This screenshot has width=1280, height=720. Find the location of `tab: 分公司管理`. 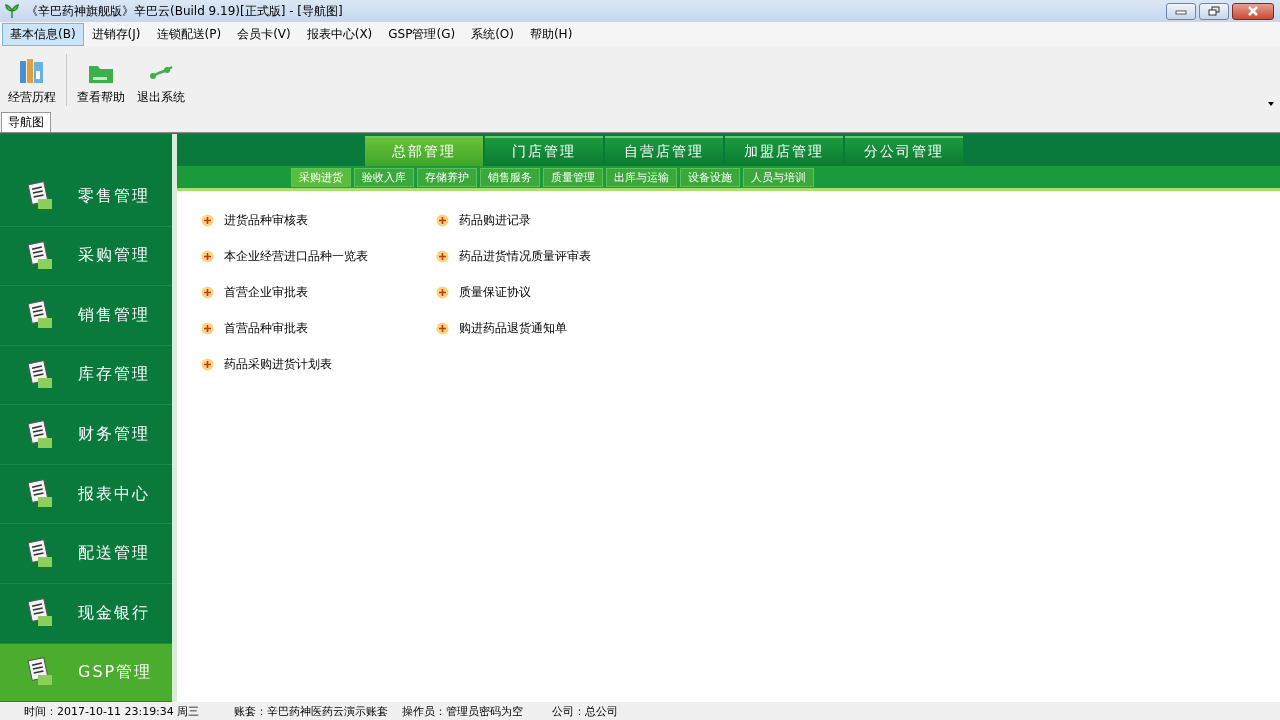

tab: 分公司管理 is located at coordinates (904, 151).